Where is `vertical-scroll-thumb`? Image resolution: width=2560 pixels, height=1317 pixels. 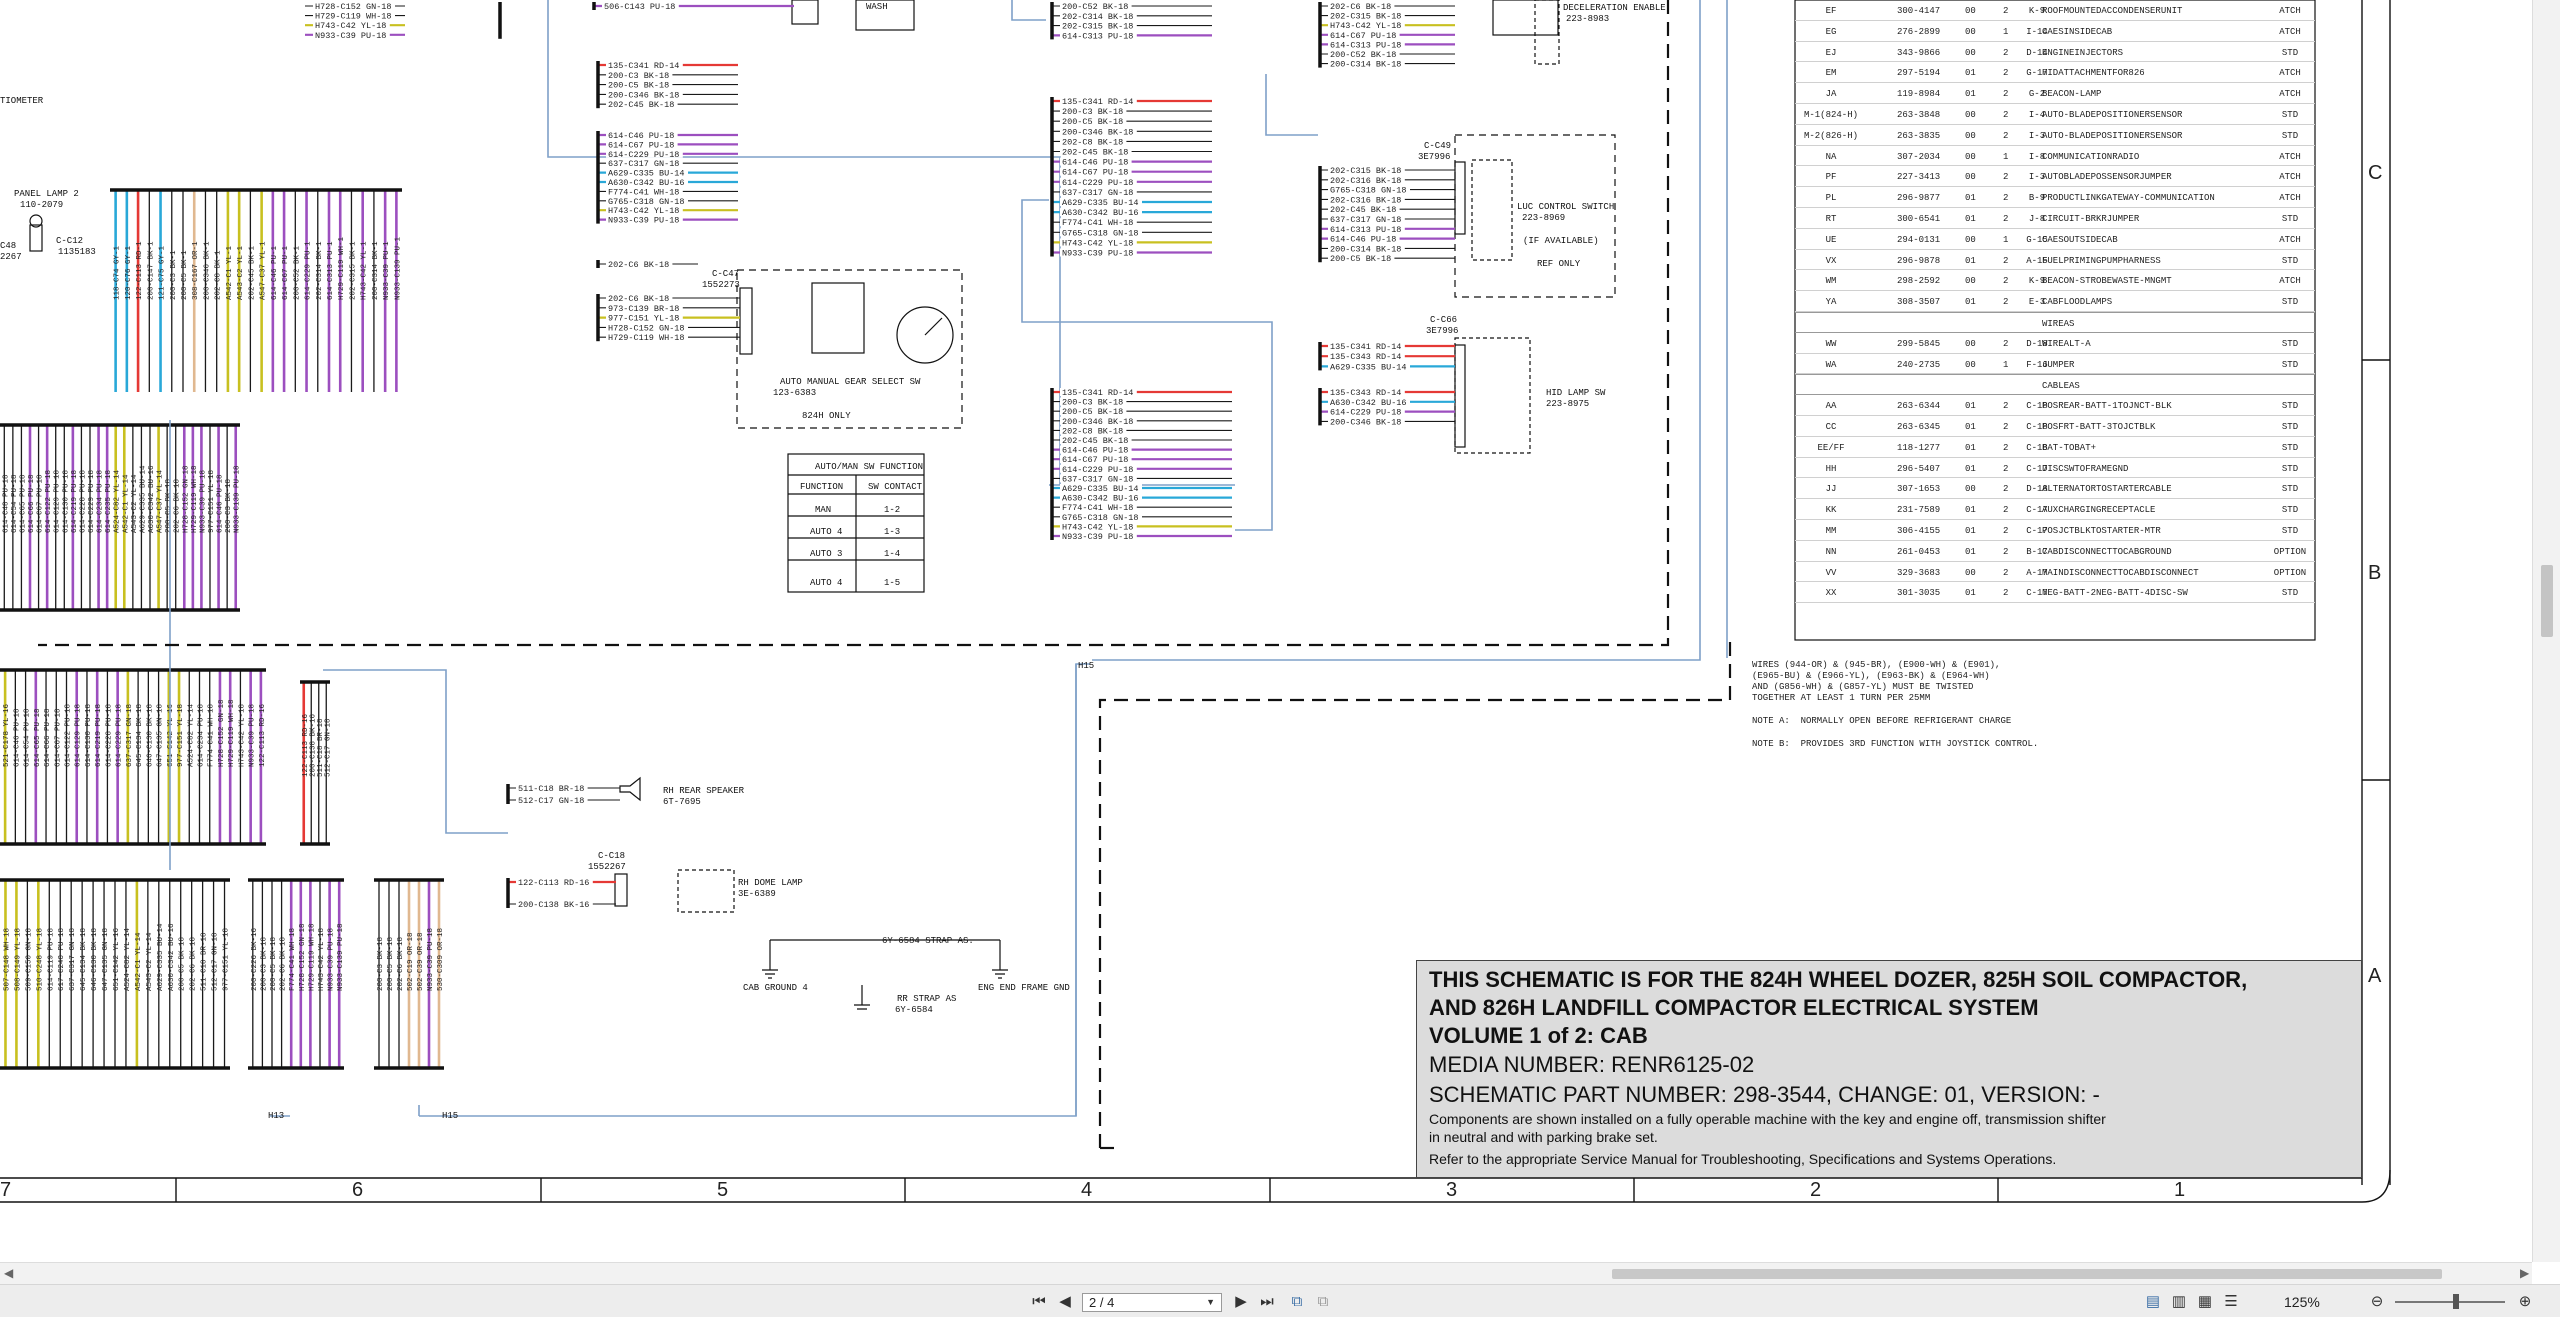 vertical-scroll-thumb is located at coordinates (2547, 601).